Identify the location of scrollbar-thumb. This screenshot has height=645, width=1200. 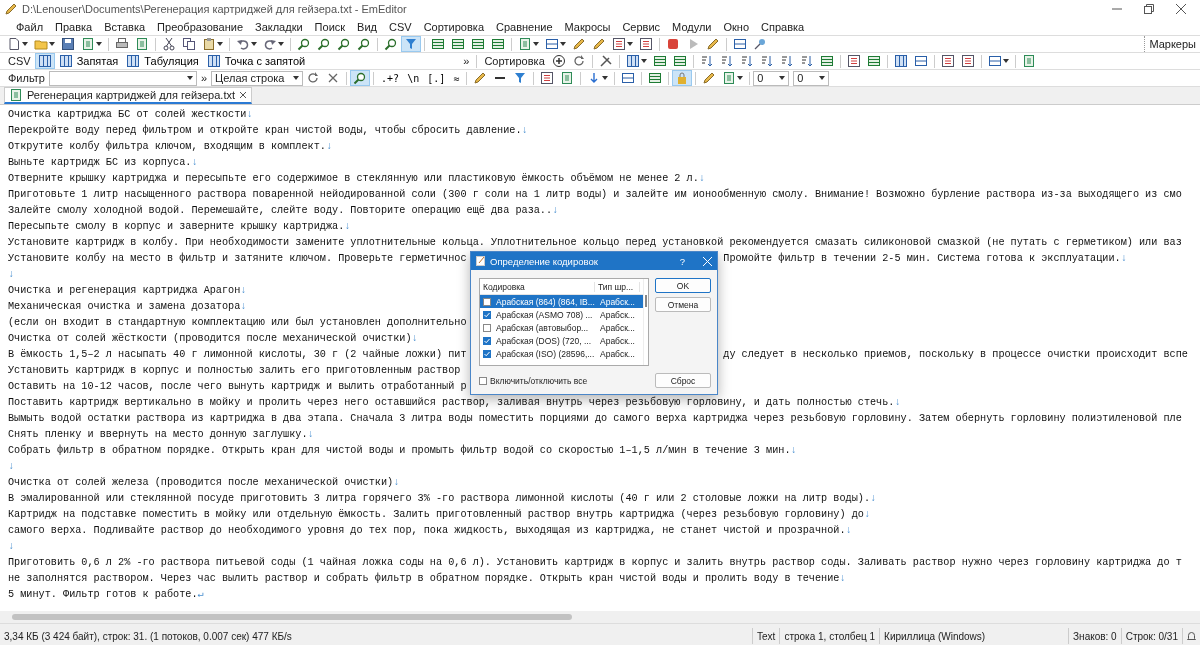
(646, 301).